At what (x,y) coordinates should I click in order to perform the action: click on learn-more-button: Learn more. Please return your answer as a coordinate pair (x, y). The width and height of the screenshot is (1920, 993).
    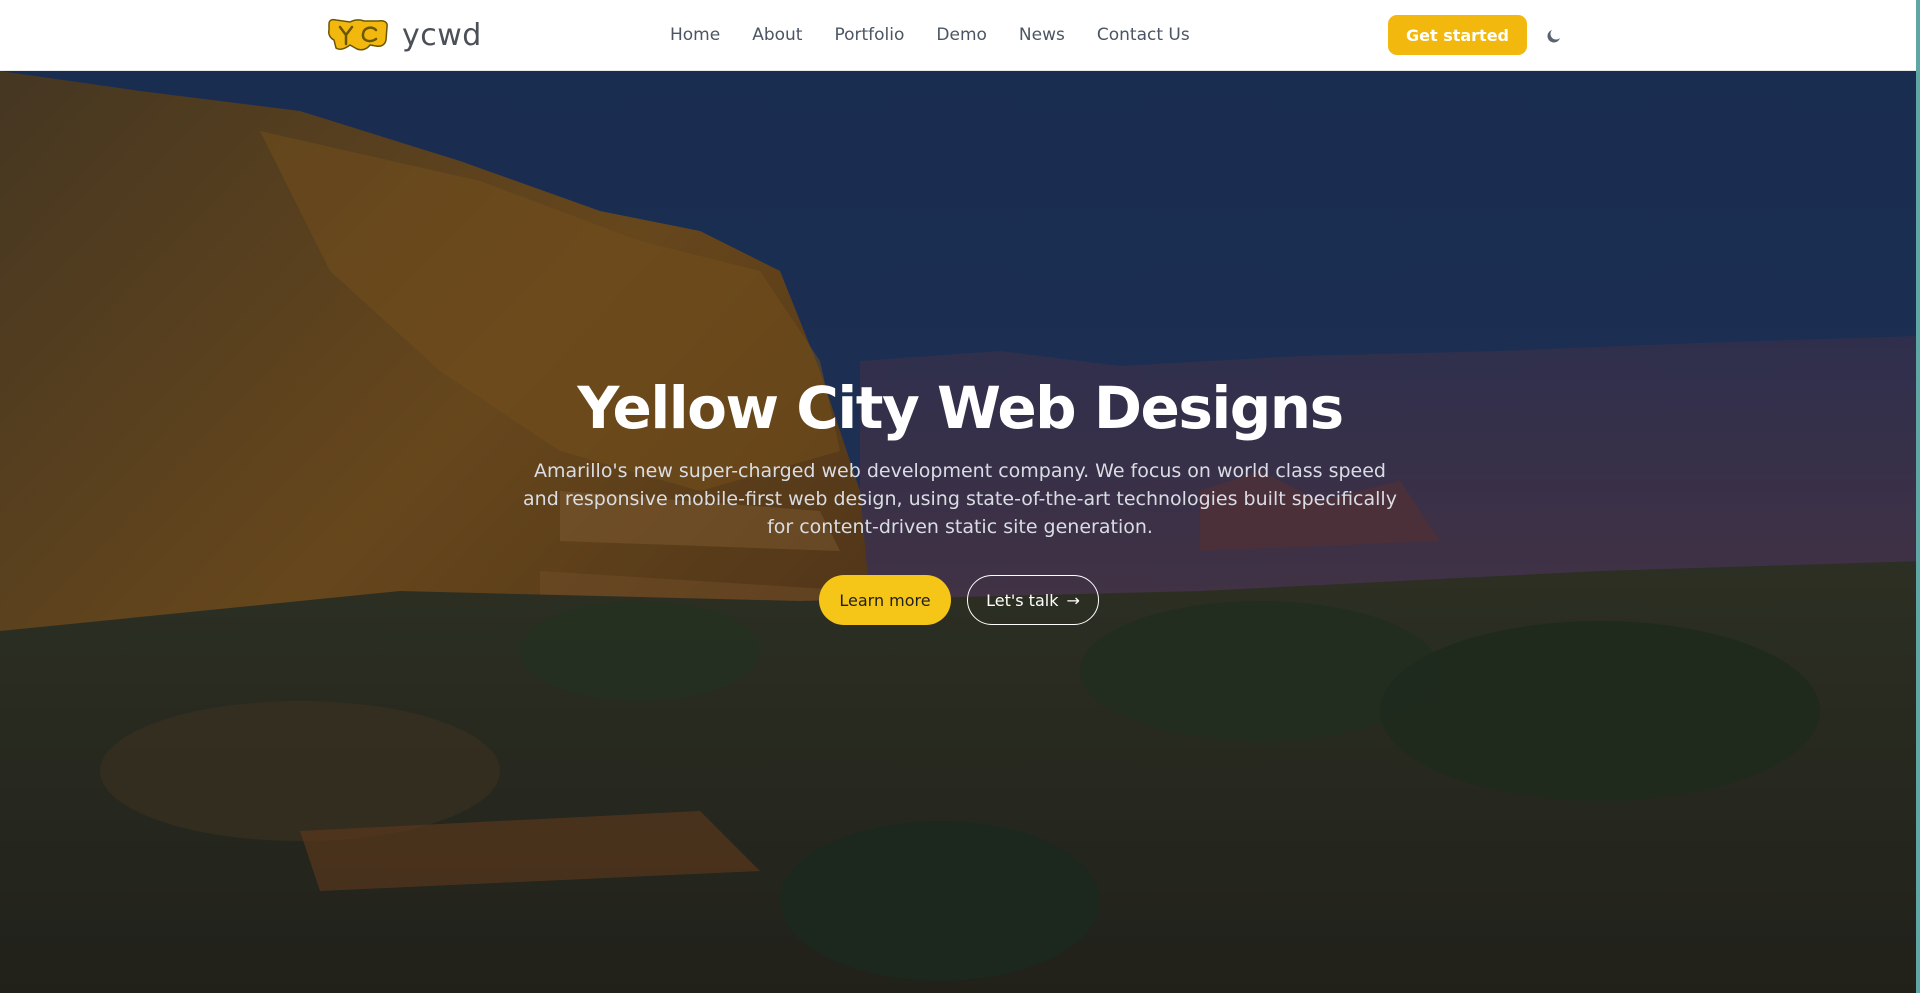
    Looking at the image, I should click on (885, 600).